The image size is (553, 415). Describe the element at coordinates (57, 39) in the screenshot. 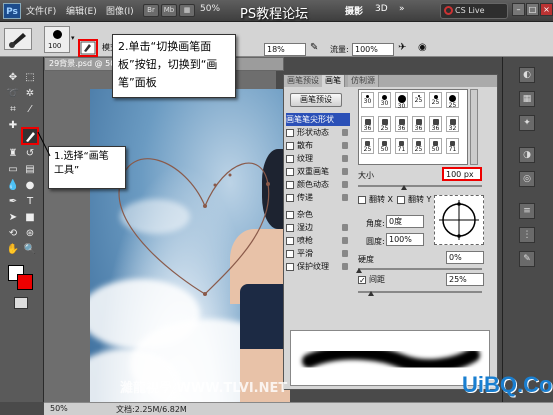

I see `brush-preset-picker: 100` at that location.